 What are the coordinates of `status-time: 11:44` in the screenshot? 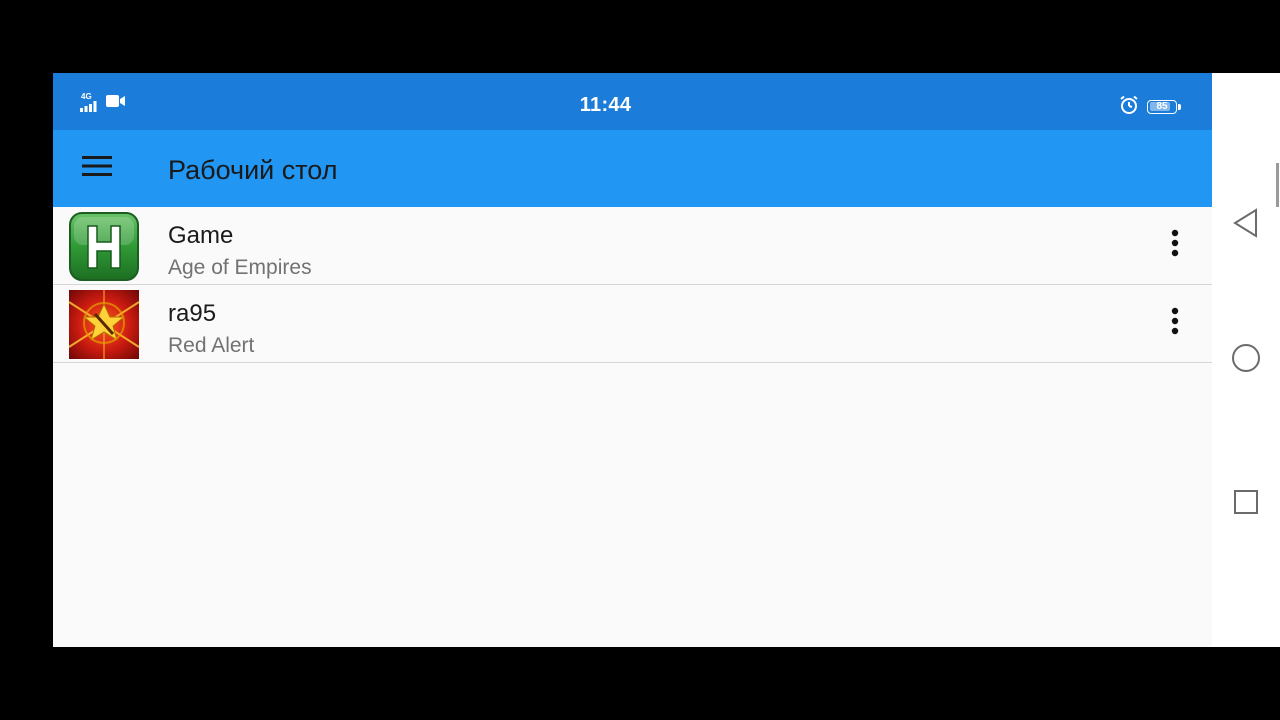 It's located at (605, 105).